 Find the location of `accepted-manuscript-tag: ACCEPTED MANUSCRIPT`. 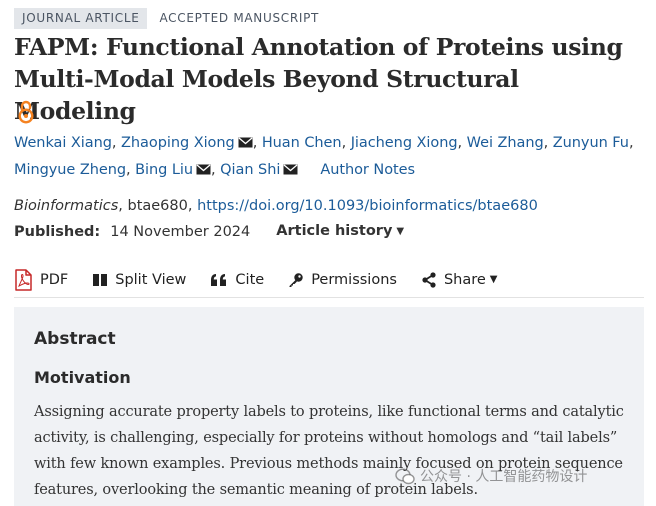

accepted-manuscript-tag: ACCEPTED MANUSCRIPT is located at coordinates (239, 18).